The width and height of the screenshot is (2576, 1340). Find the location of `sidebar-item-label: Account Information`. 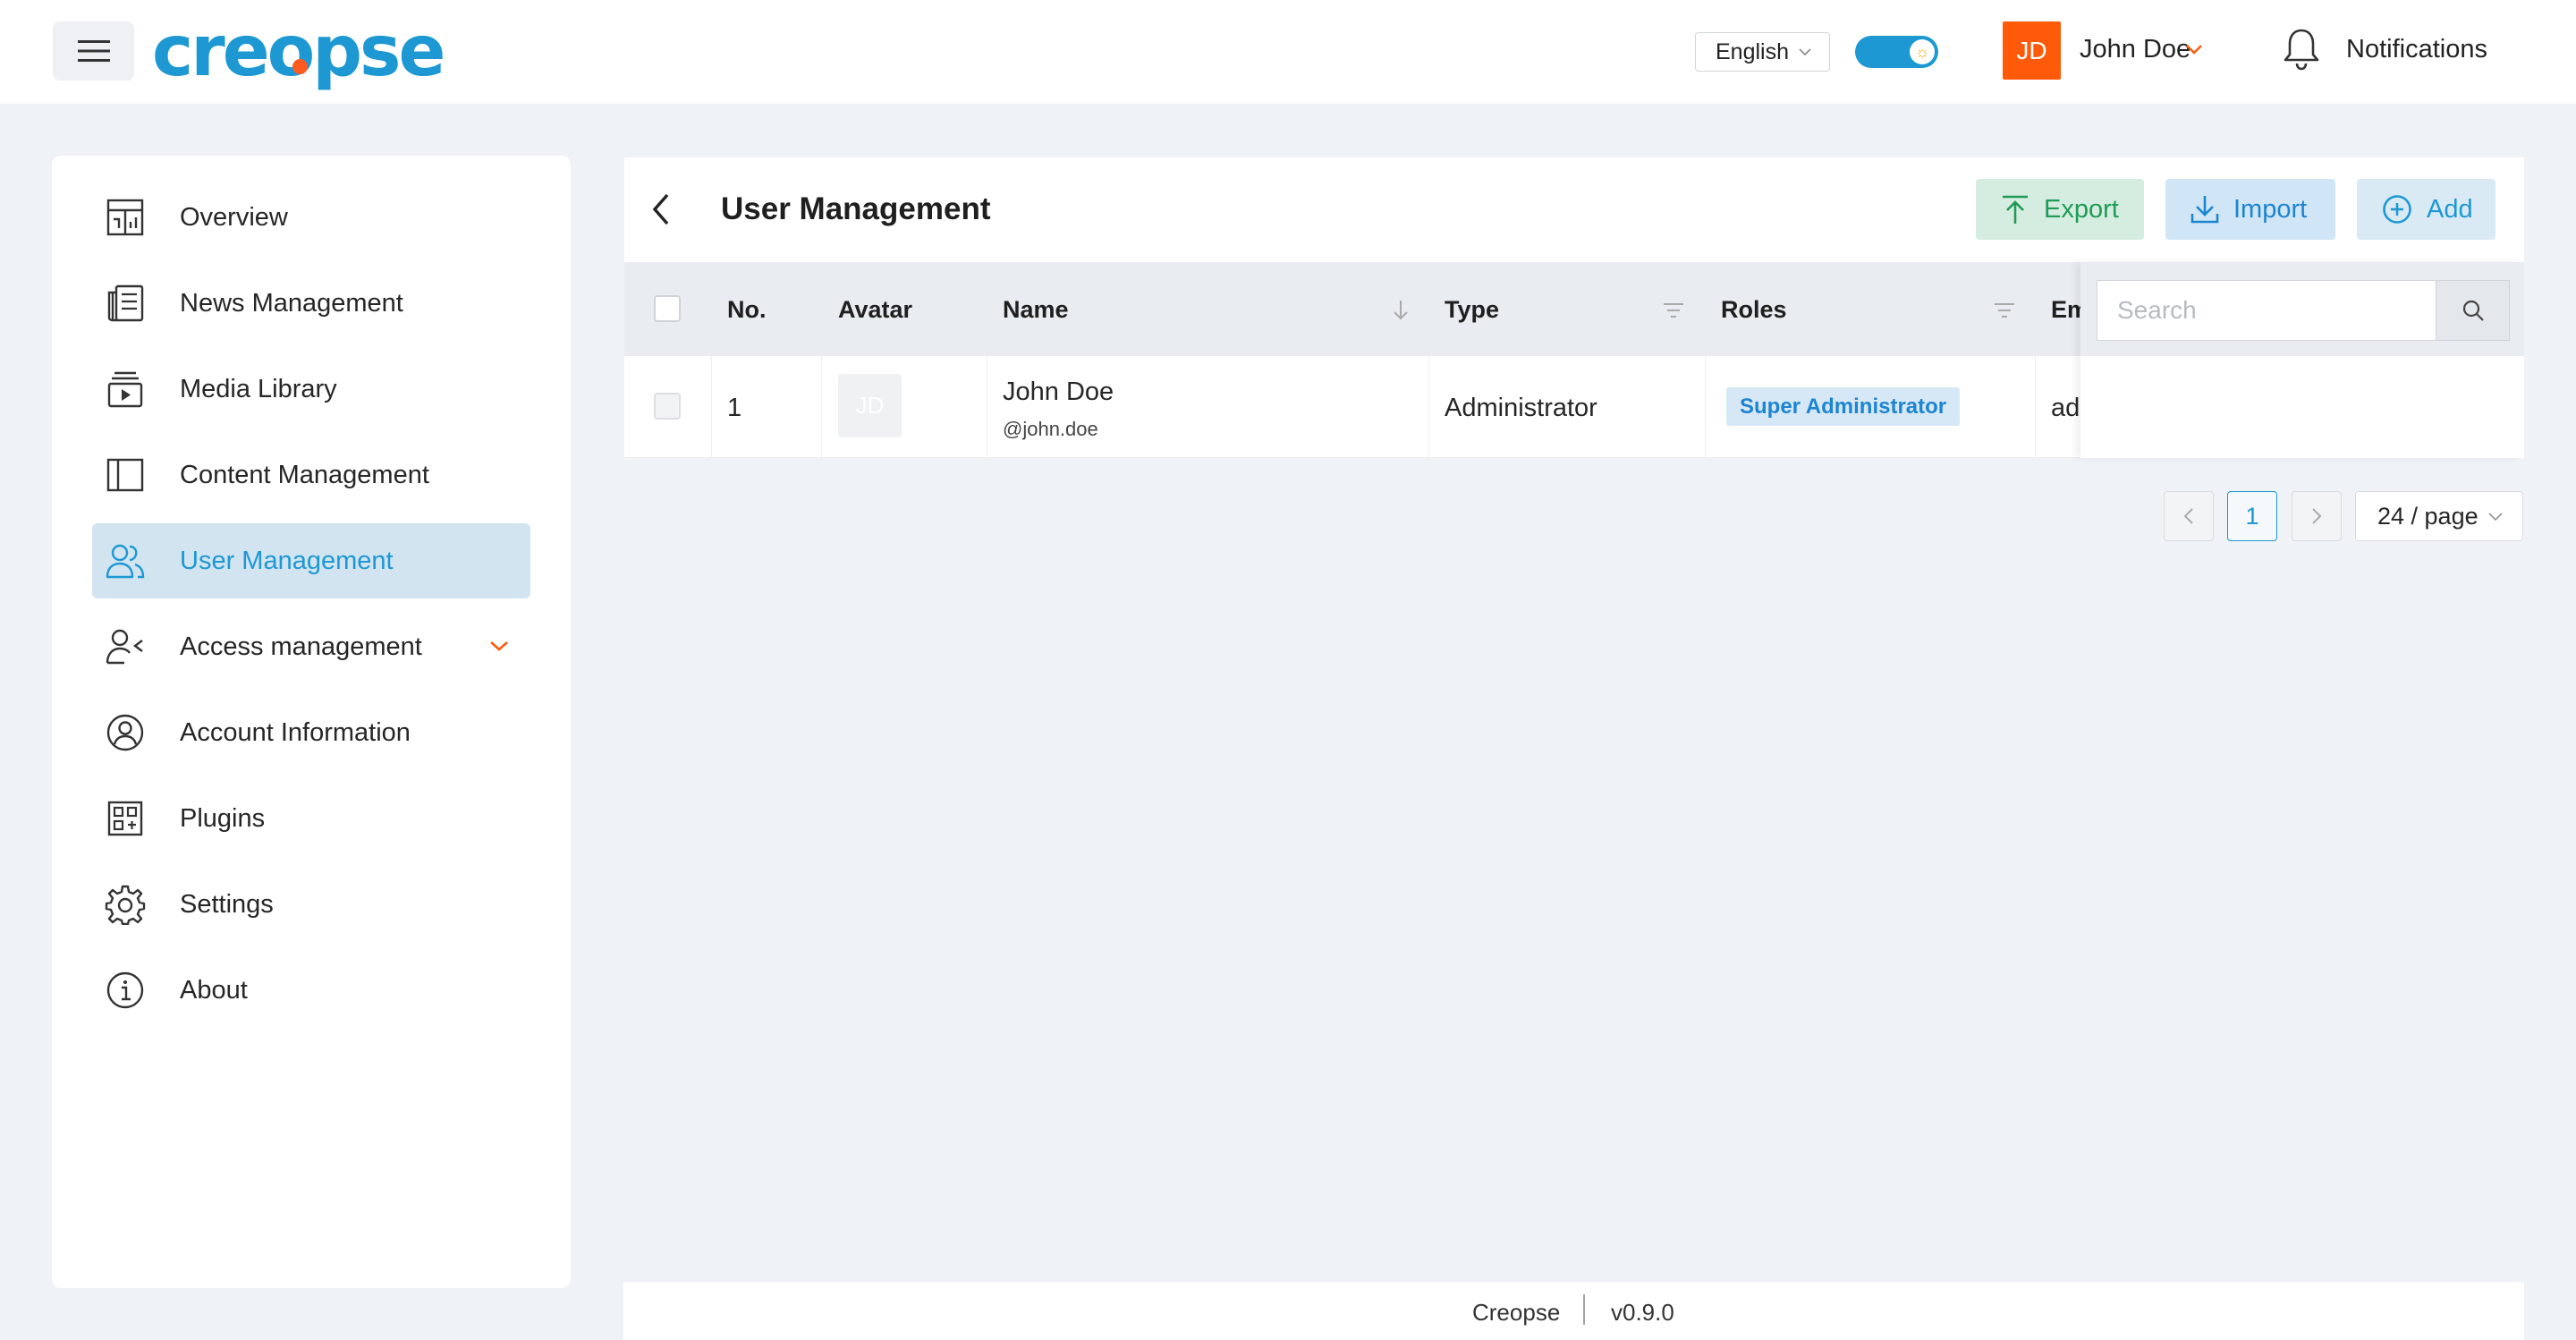

sidebar-item-label: Account Information is located at coordinates (295, 732).